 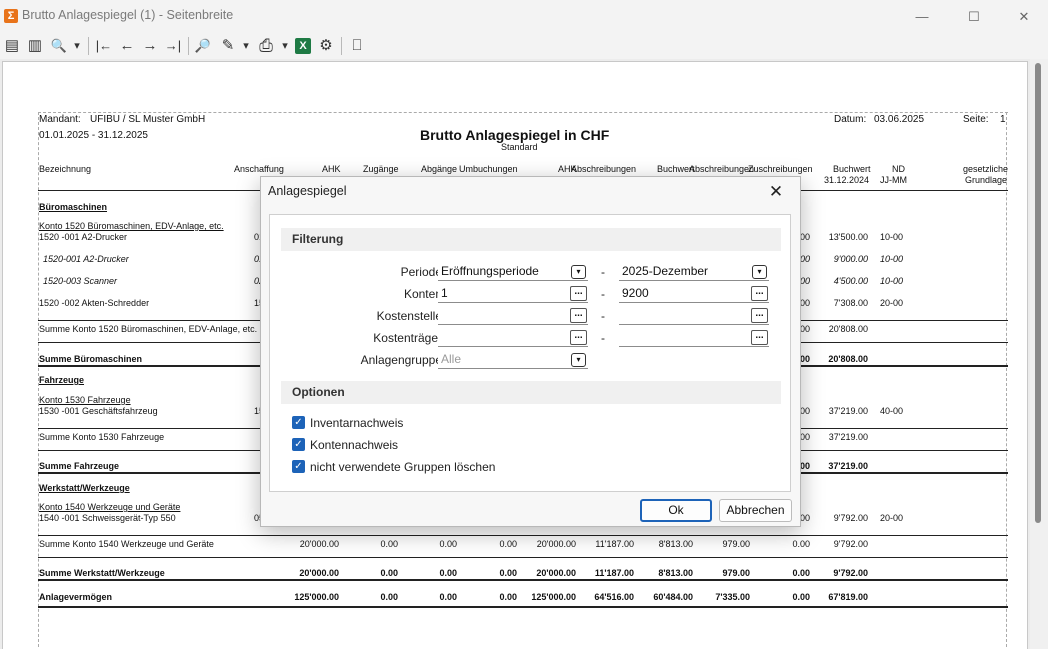 I want to click on periode-to-dropdown-icon: ▾, so click(x=759, y=272).